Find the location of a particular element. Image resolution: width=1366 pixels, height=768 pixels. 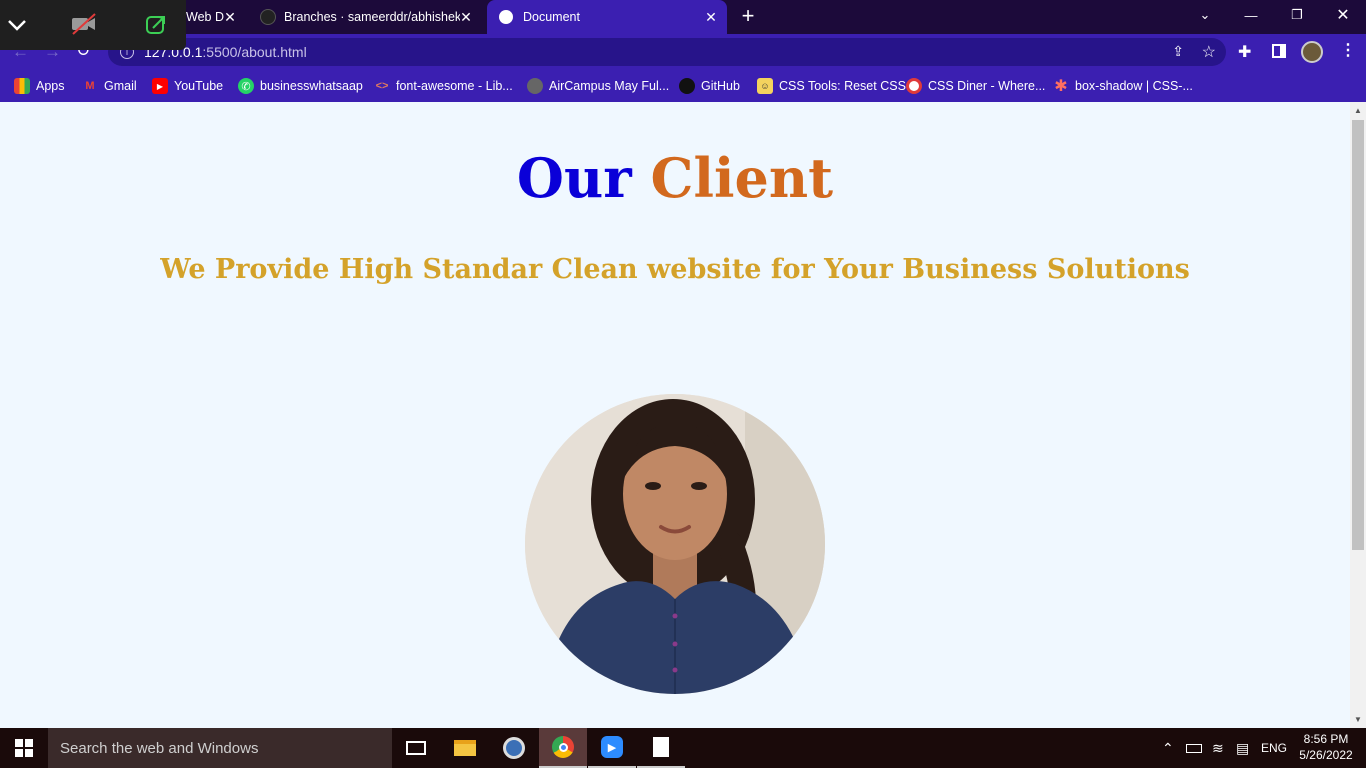

chrome-center is located at coordinates (563, 747).